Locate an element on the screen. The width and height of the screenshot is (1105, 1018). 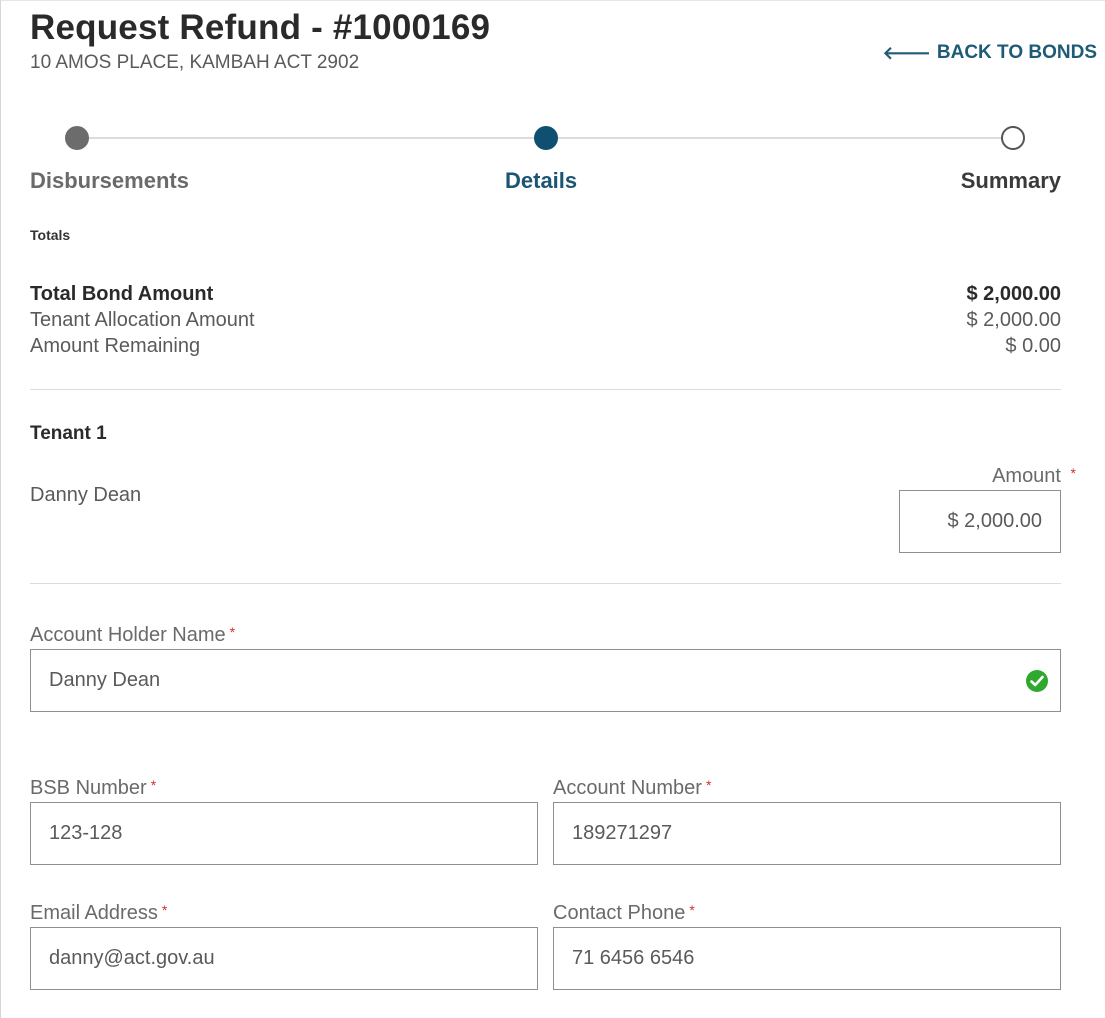
tenant-allocation-row: Tenant Allocation Amount $ 2,000.00 is located at coordinates (545, 320).